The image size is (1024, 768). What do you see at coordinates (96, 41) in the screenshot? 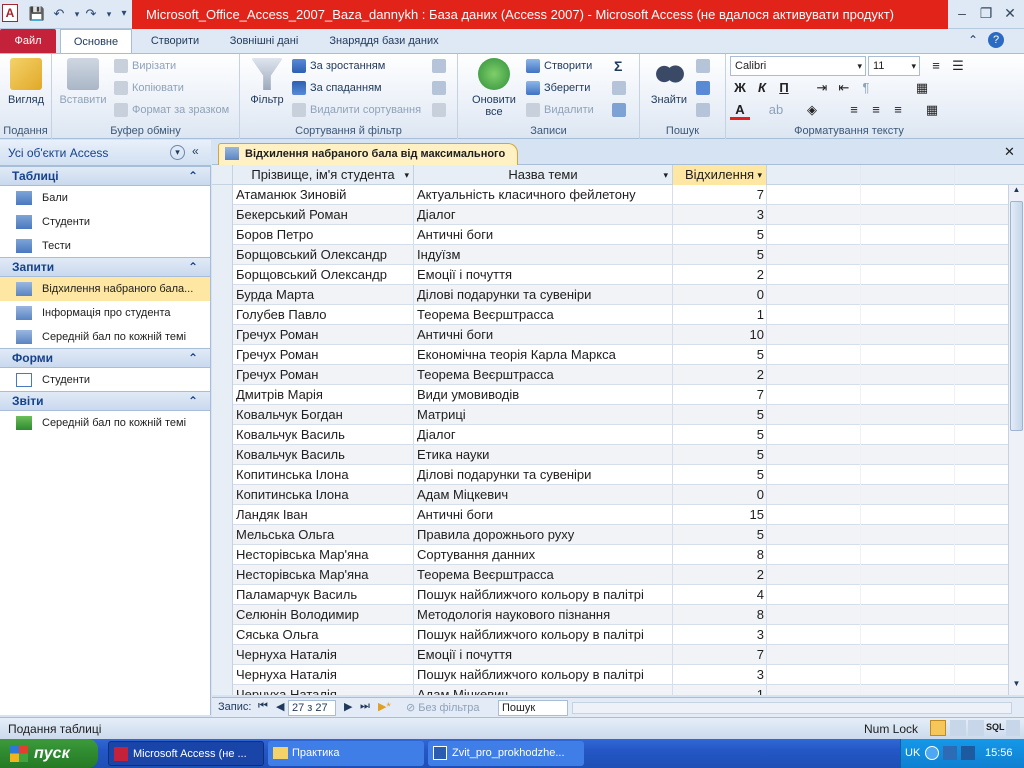
I see `tab-home: Основне` at bounding box center [96, 41].